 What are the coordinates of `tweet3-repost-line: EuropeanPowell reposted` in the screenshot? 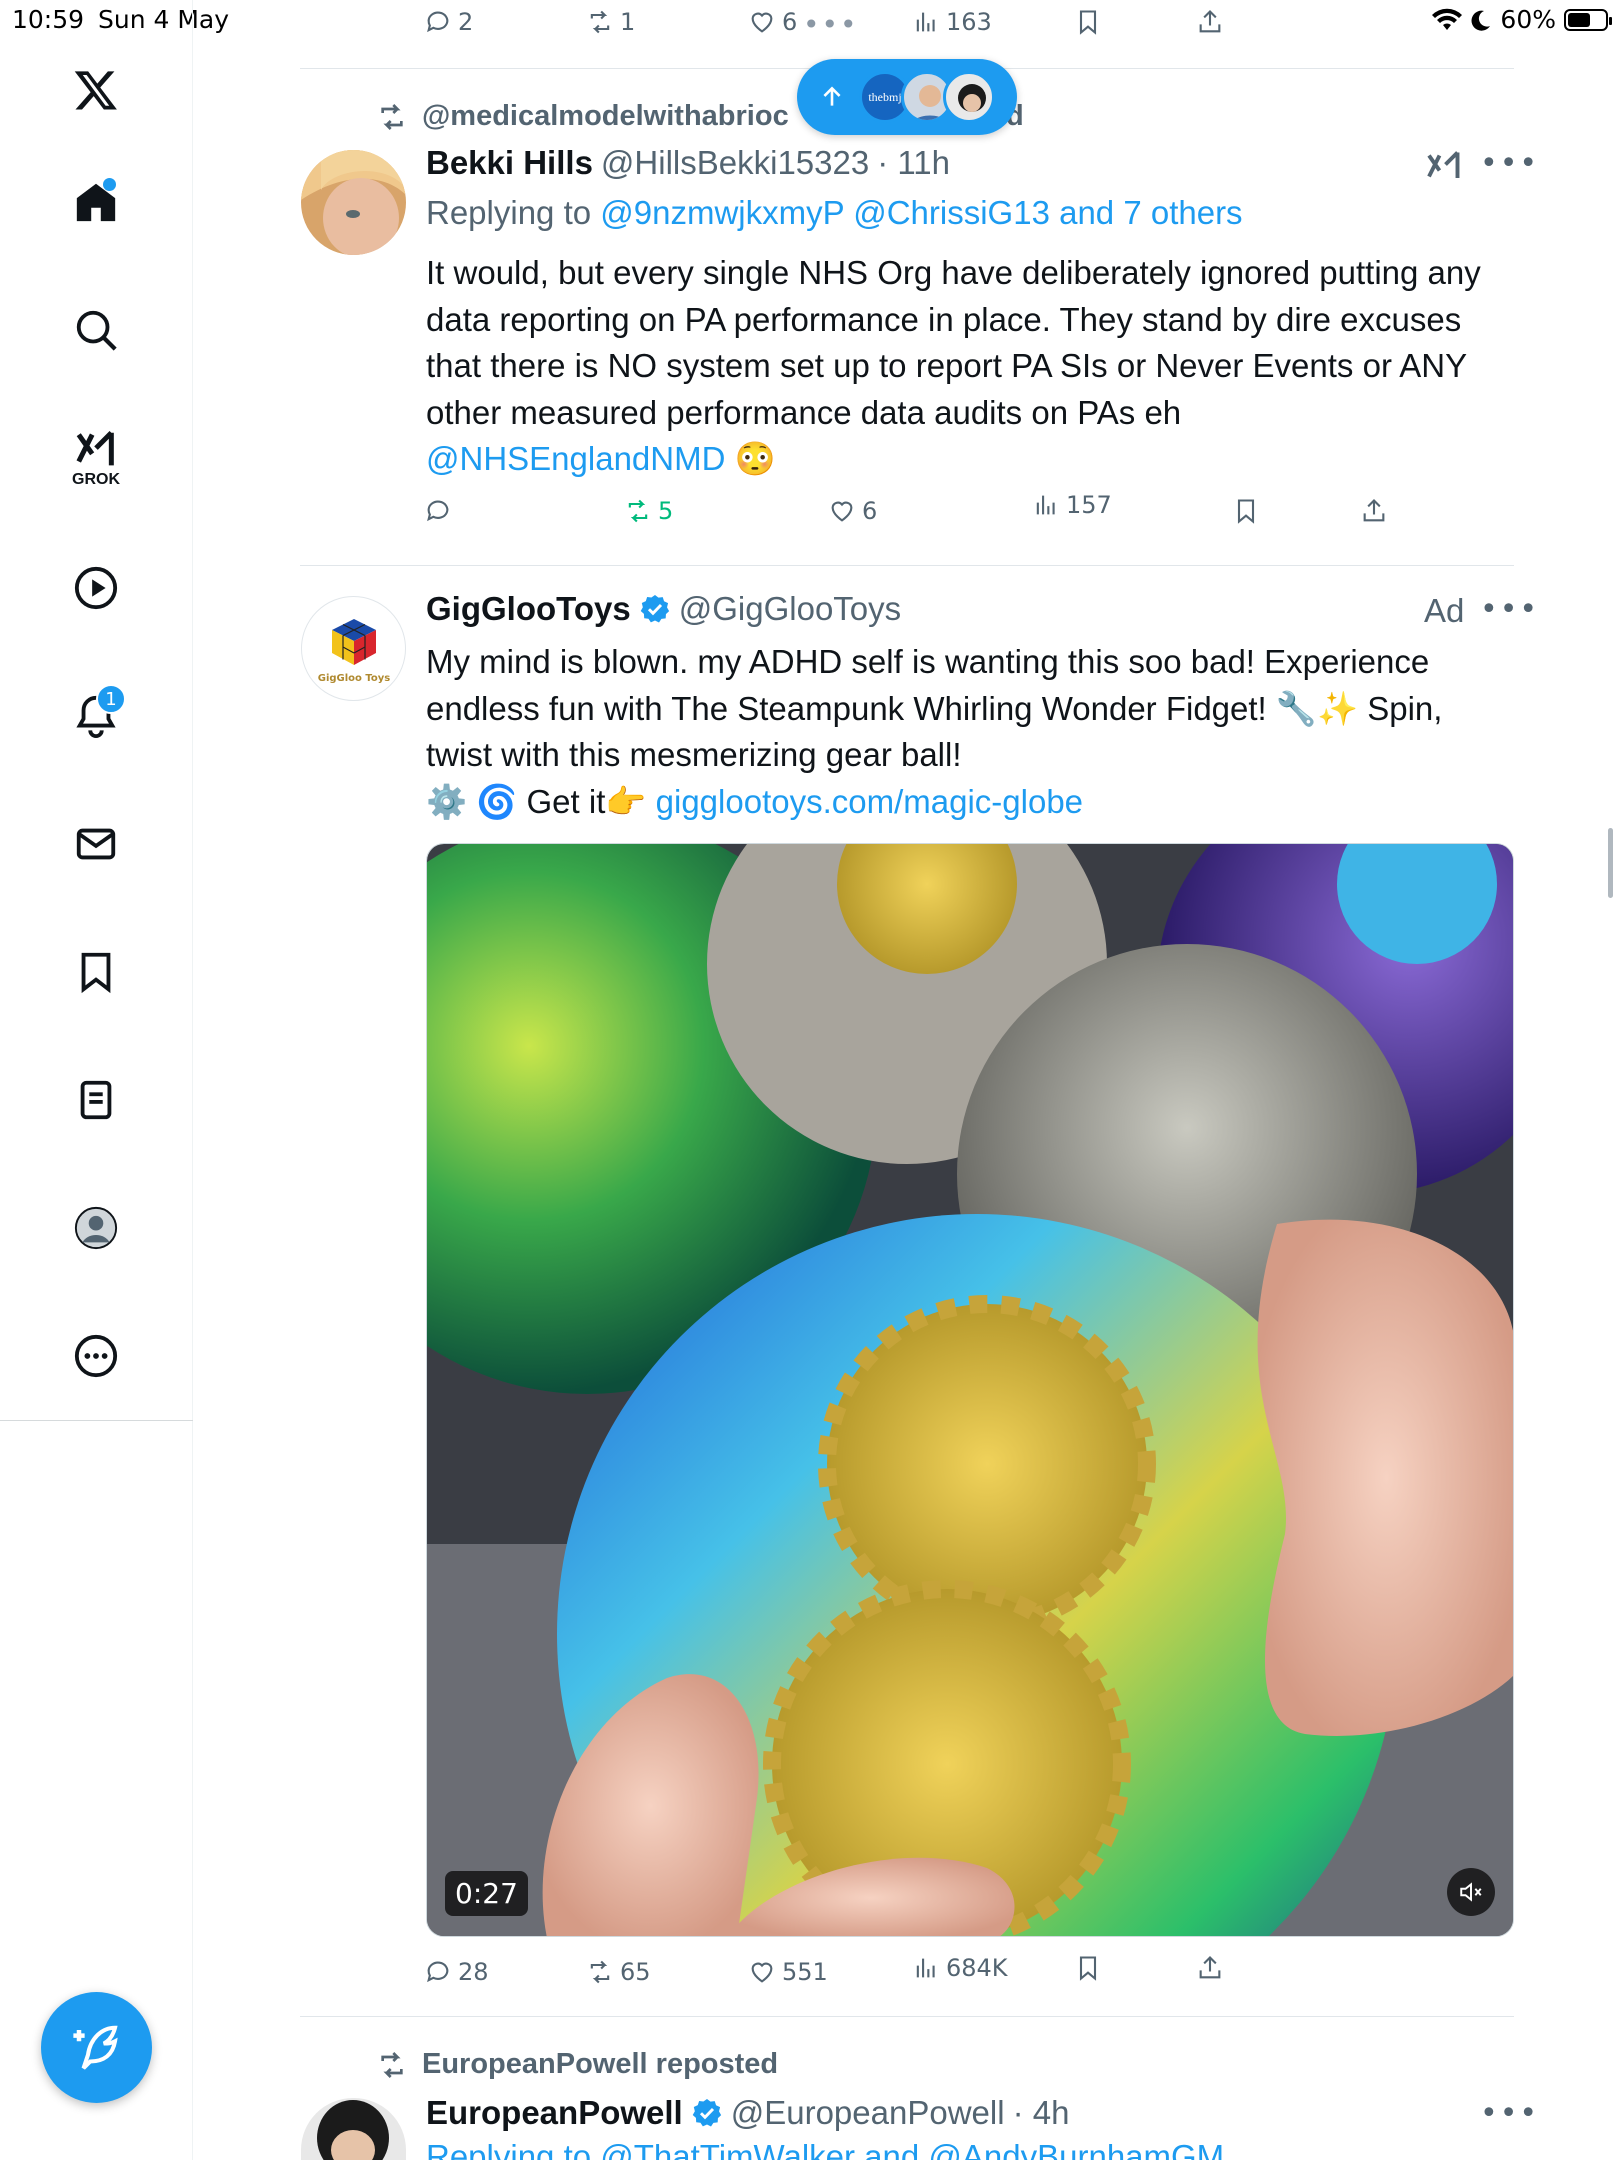 It's located at (577, 2064).